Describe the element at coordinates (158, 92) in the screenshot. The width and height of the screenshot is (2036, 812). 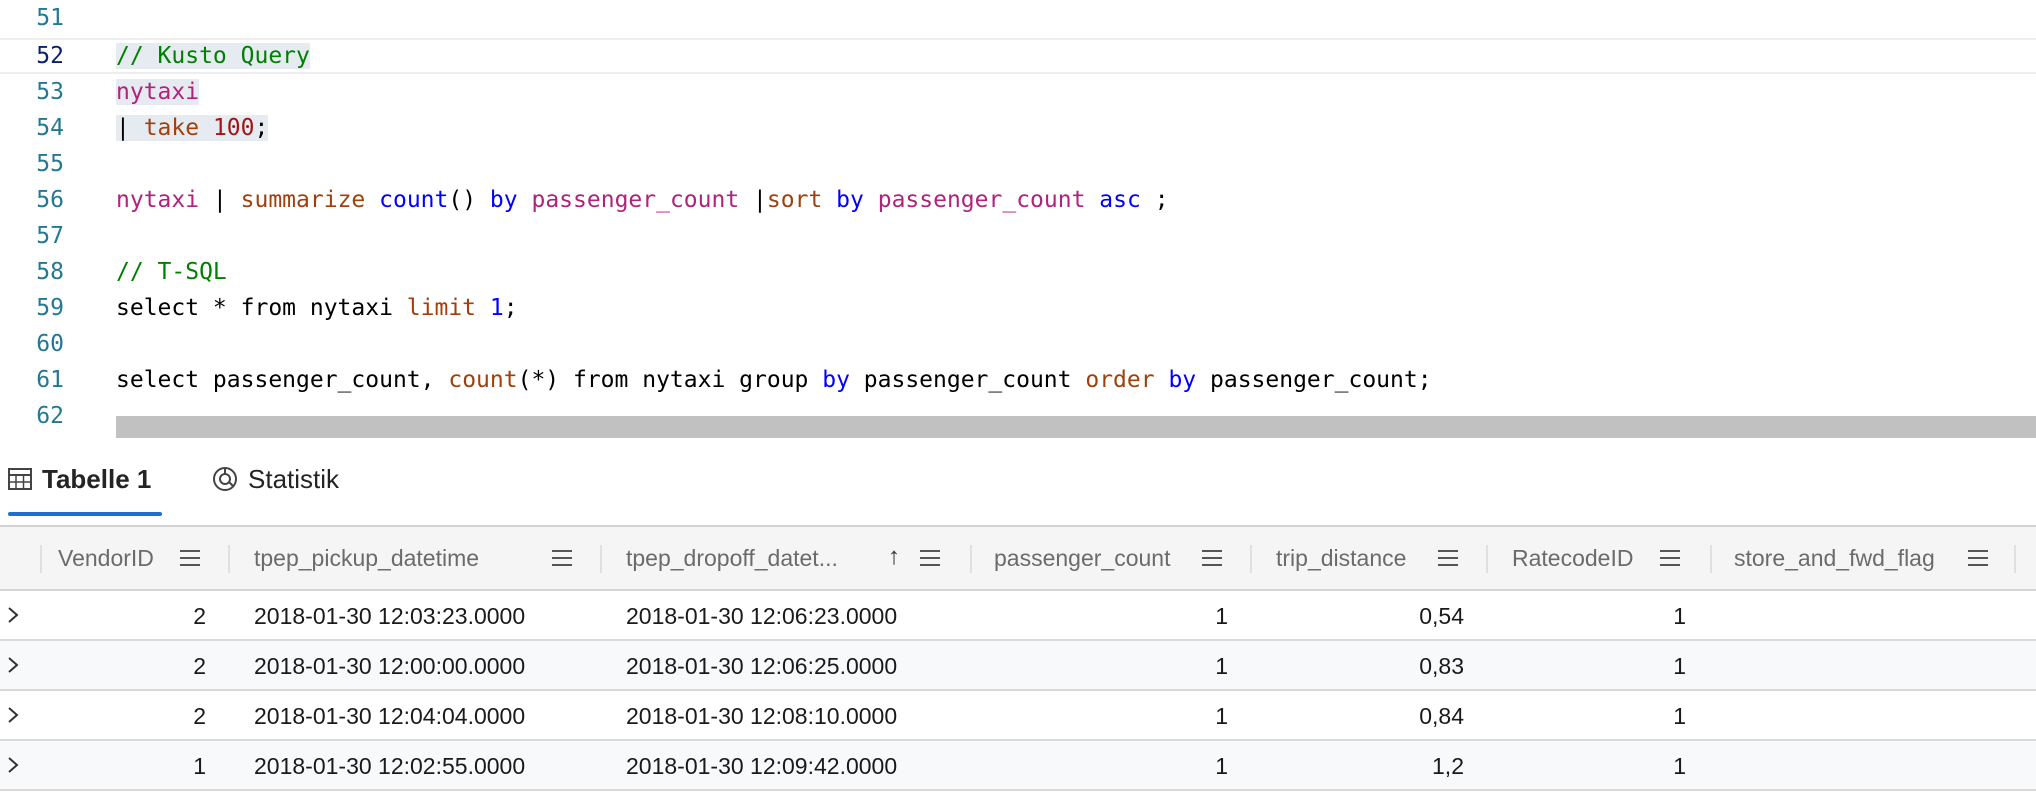
I see `code-text: nytaxi` at that location.